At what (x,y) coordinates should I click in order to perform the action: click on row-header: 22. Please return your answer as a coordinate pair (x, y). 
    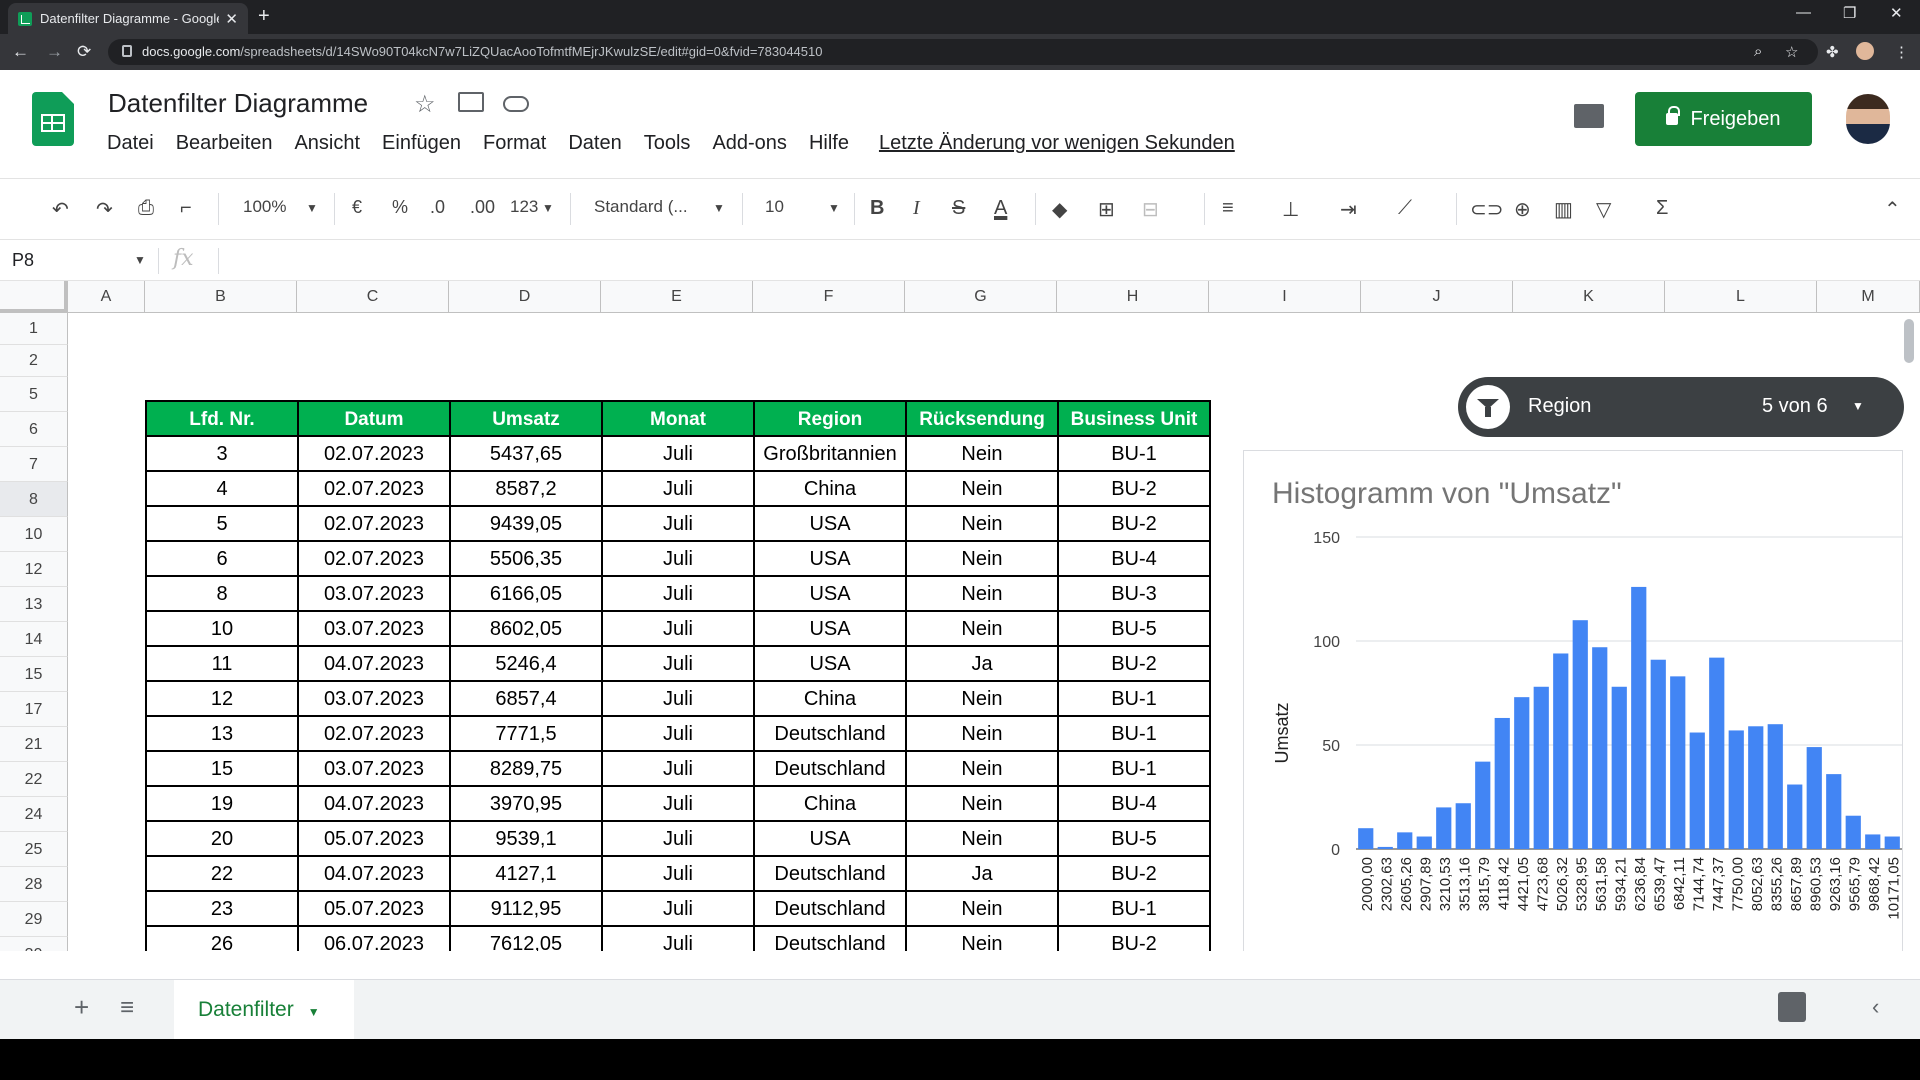
    Looking at the image, I should click on (34, 779).